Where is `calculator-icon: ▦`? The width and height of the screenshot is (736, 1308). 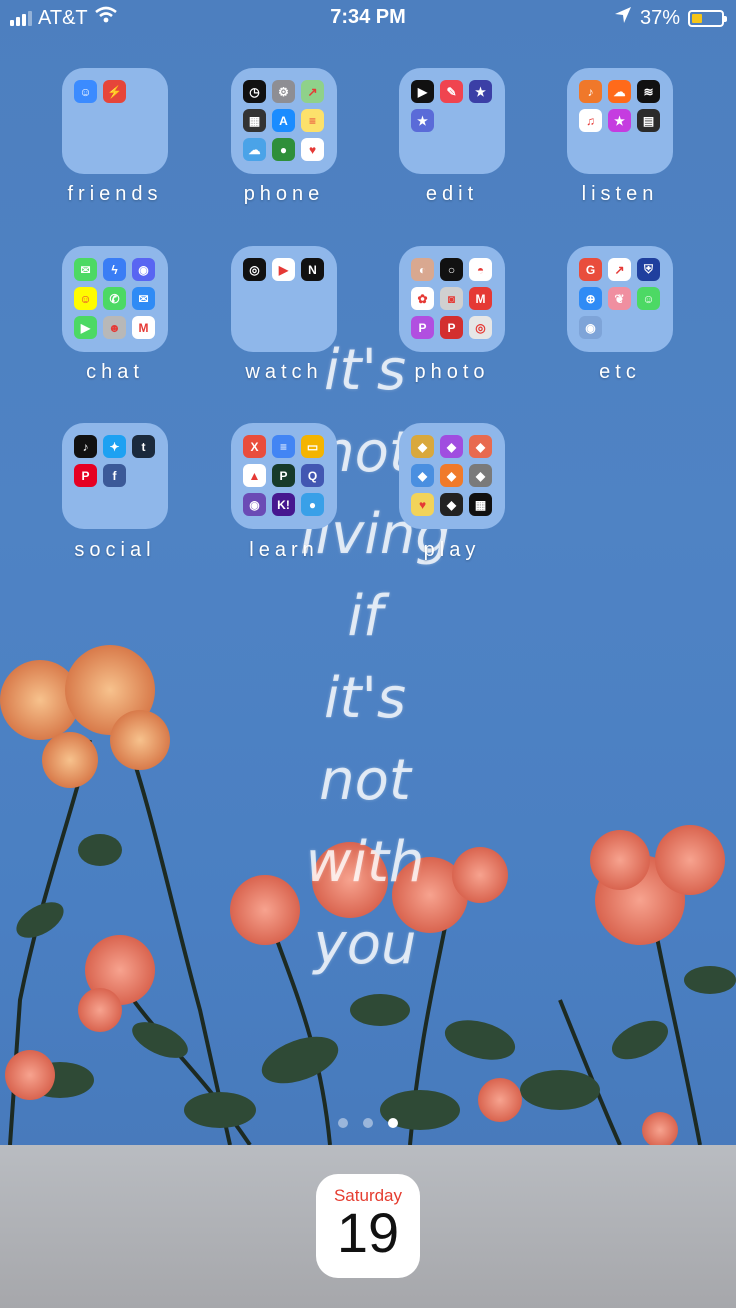 calculator-icon: ▦ is located at coordinates (254, 120).